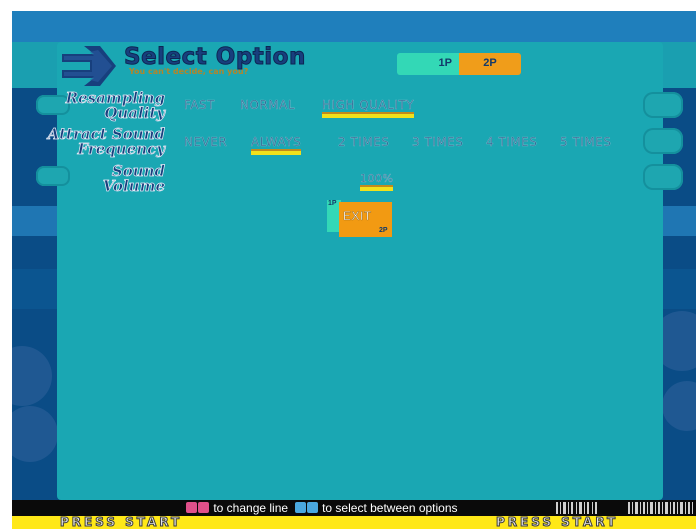 The height and width of the screenshot is (529, 696). I want to click on player-2-tab: 2P, so click(490, 64).